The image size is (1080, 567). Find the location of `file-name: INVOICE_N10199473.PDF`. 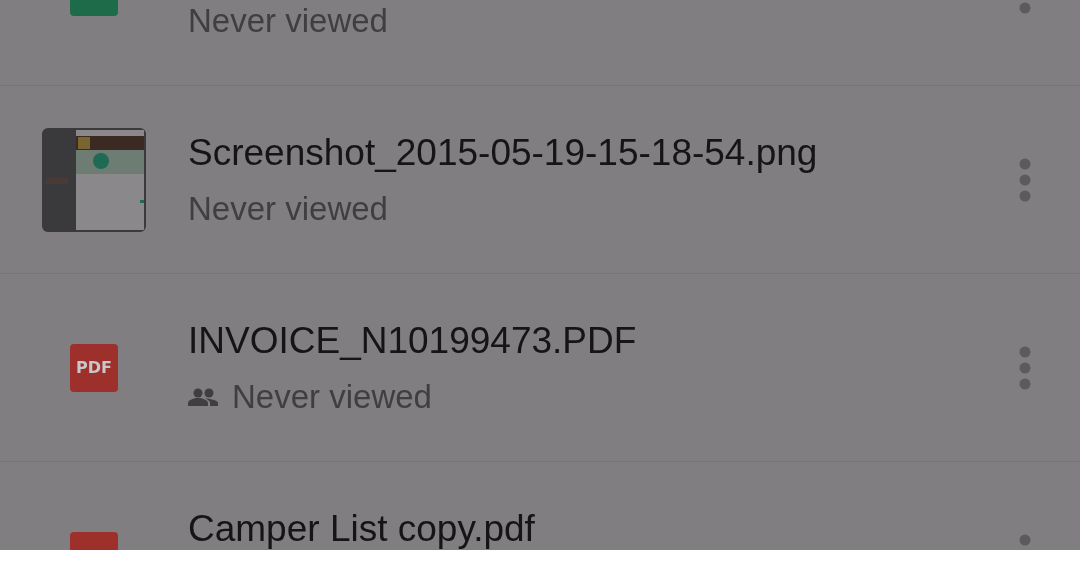

file-name: INVOICE_N10199473.PDF is located at coordinates (413, 341).